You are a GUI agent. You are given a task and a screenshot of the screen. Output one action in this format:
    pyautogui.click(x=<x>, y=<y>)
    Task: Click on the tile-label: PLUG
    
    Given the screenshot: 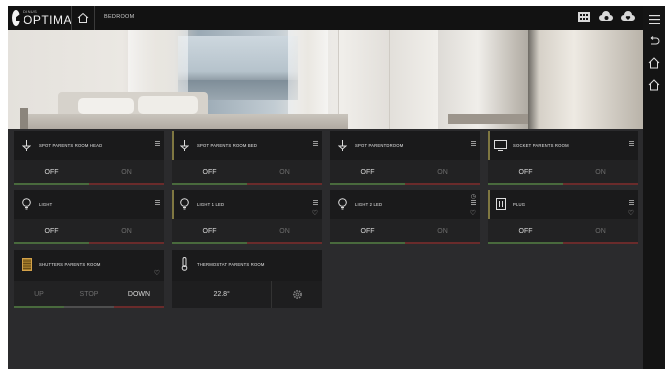 What is the action you would take?
    pyautogui.click(x=519, y=204)
    